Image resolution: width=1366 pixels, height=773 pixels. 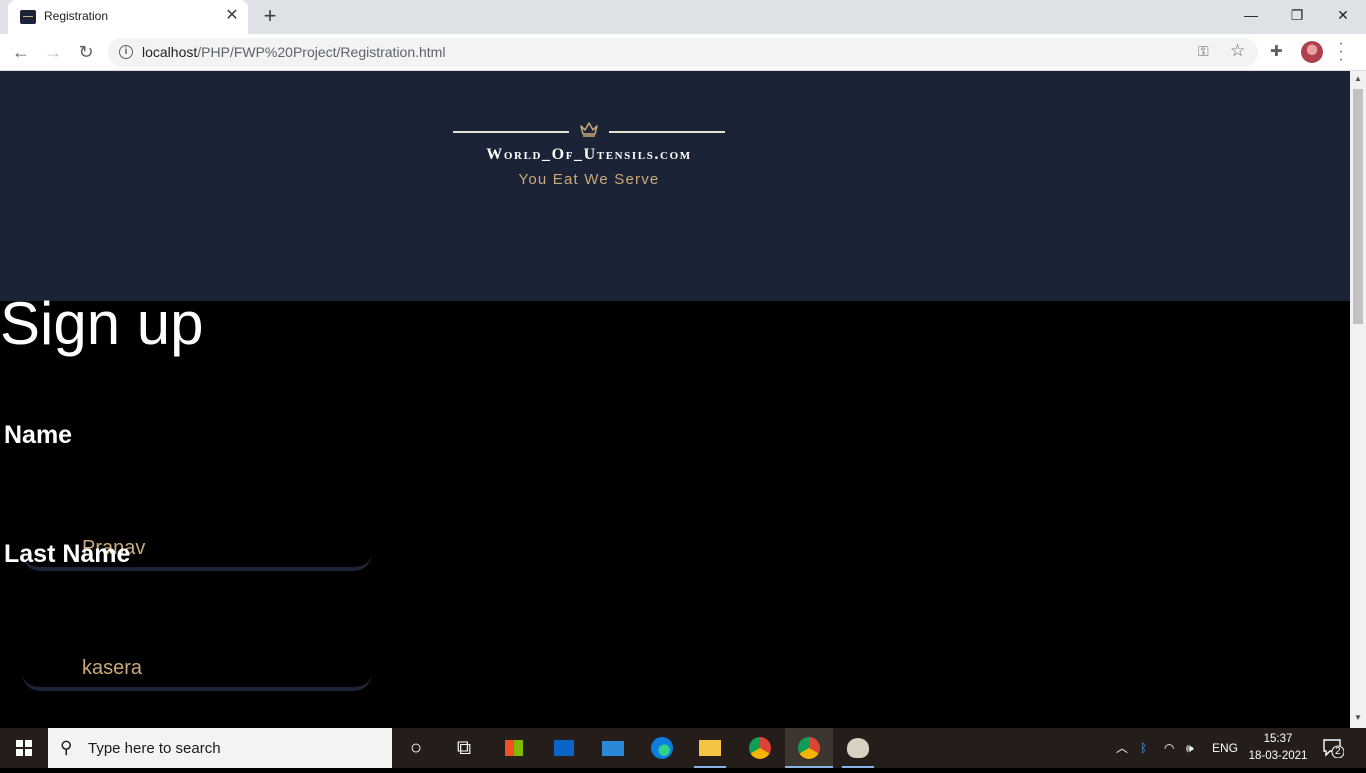 What do you see at coordinates (683, 17) in the screenshot?
I see `browser-tabstrip: Registration ✕ + — ❐ ✕` at bounding box center [683, 17].